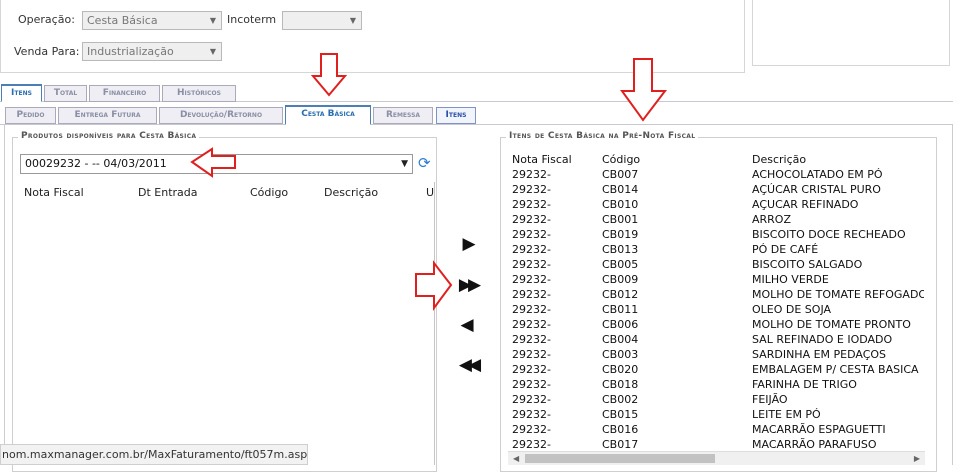 The height and width of the screenshot is (472, 960). What do you see at coordinates (467, 325) in the screenshot?
I see `remove-one-button: ◀` at bounding box center [467, 325].